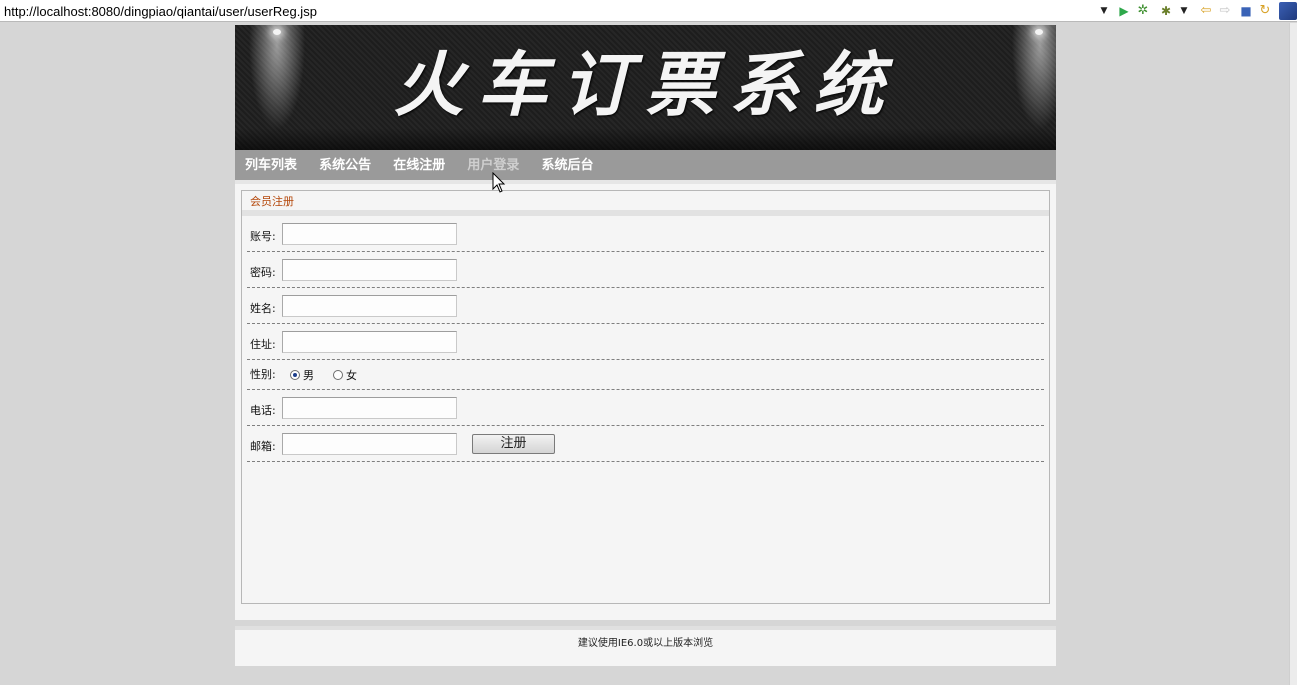 This screenshot has height=685, width=1297. What do you see at coordinates (1039, 32) in the screenshot?
I see `spotlight-right` at bounding box center [1039, 32].